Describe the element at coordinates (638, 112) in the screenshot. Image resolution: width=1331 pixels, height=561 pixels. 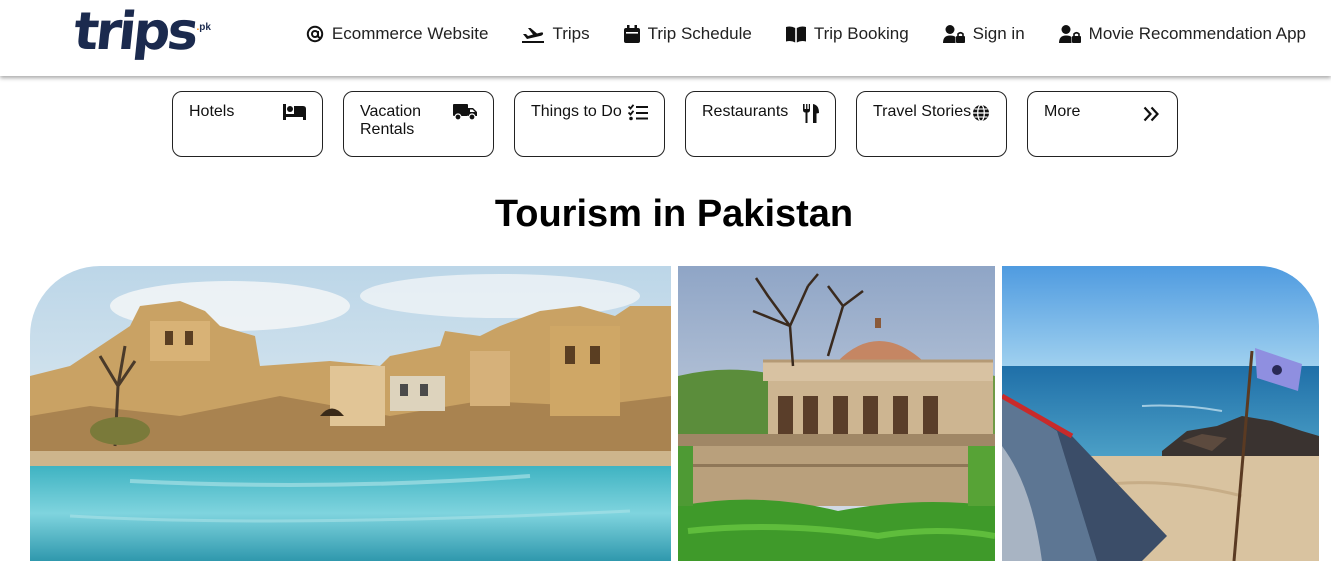
I see `checklist-icon` at that location.